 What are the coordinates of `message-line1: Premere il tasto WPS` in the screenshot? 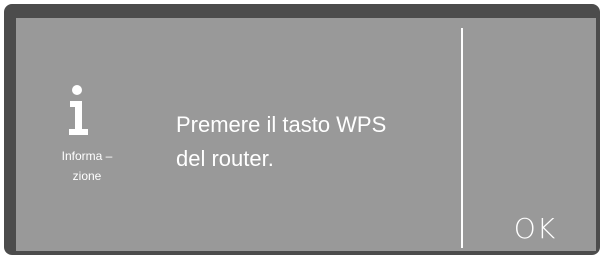 It's located at (281, 124).